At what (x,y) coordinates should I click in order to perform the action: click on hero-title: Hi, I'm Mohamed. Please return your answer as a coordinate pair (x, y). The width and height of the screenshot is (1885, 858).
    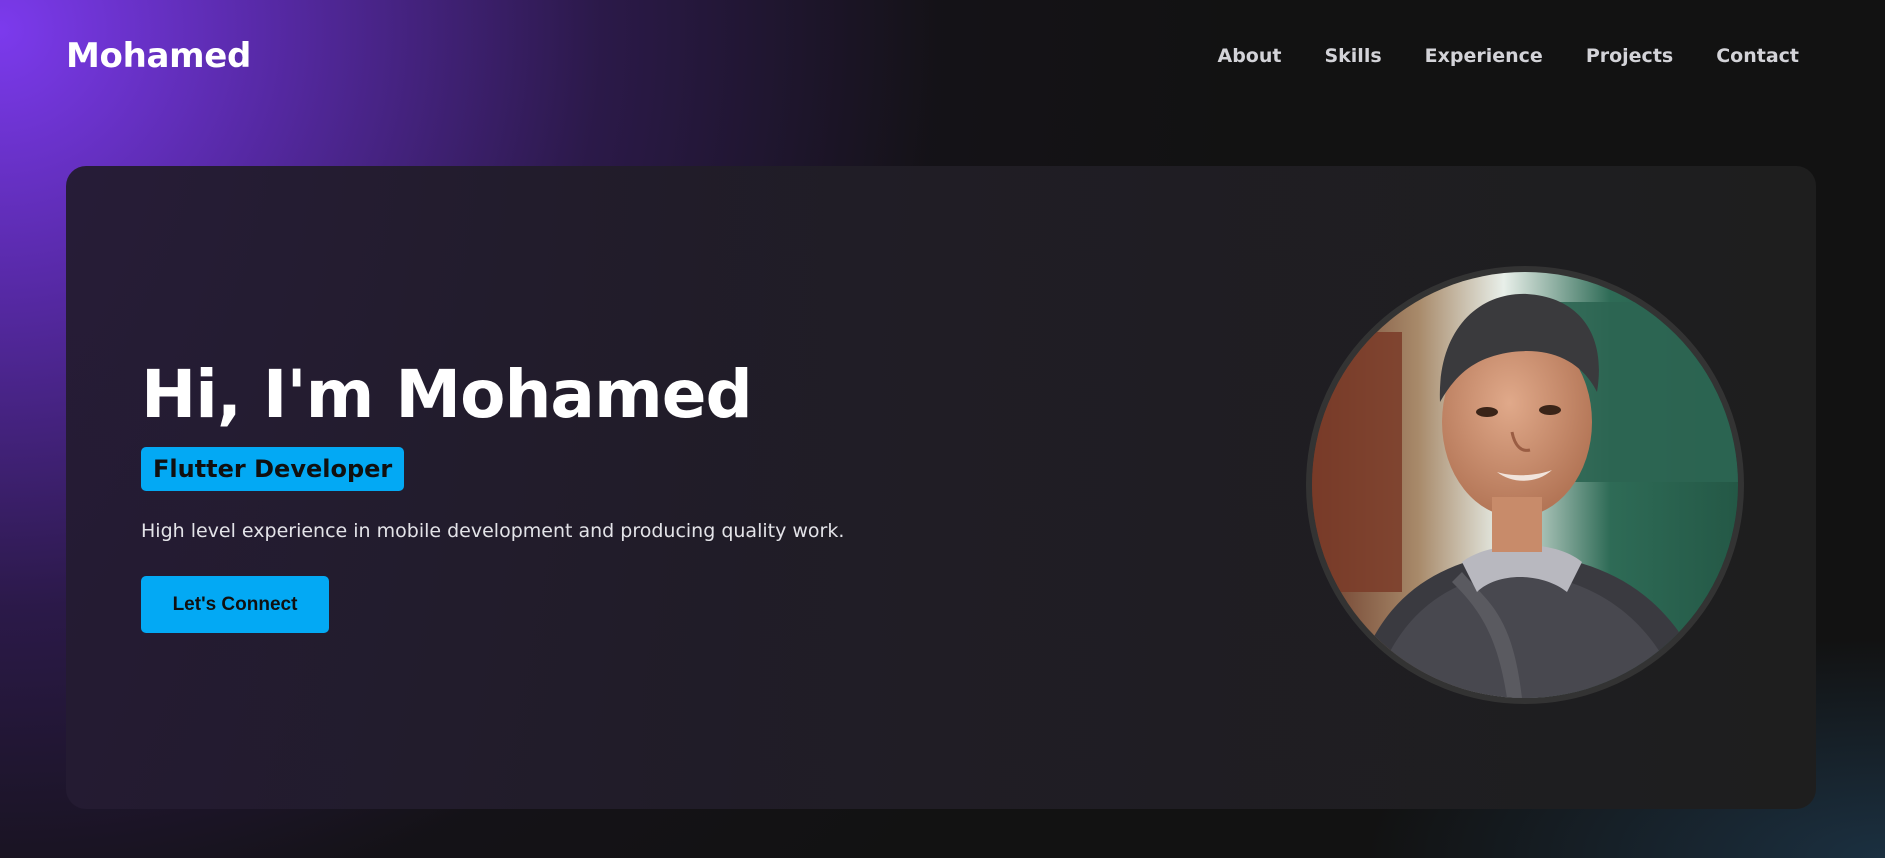
    Looking at the image, I should click on (447, 394).